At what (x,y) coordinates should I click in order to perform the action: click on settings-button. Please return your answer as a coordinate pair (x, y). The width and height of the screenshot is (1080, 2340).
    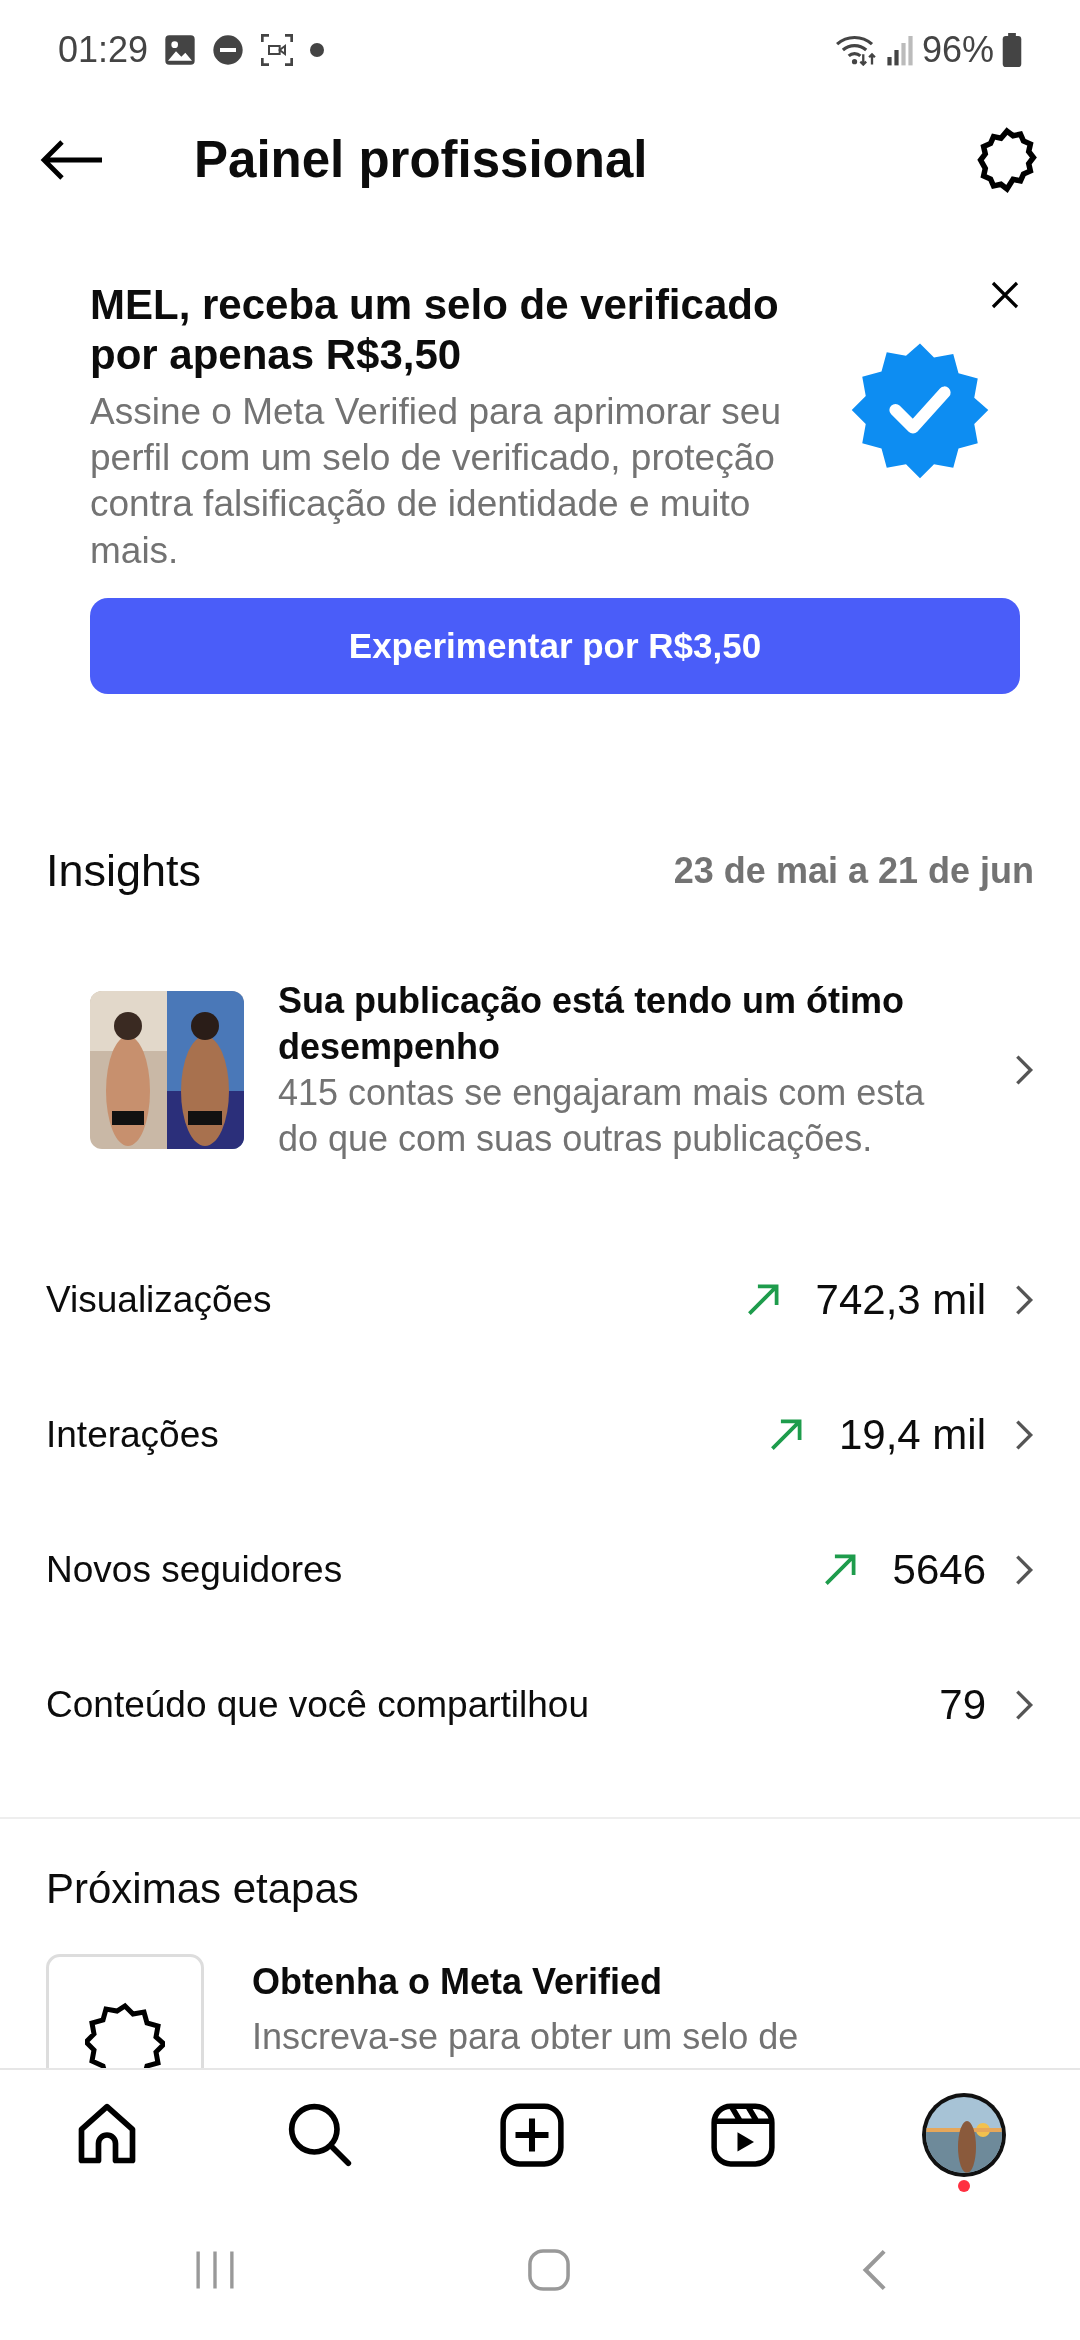
    Looking at the image, I should click on (1007, 160).